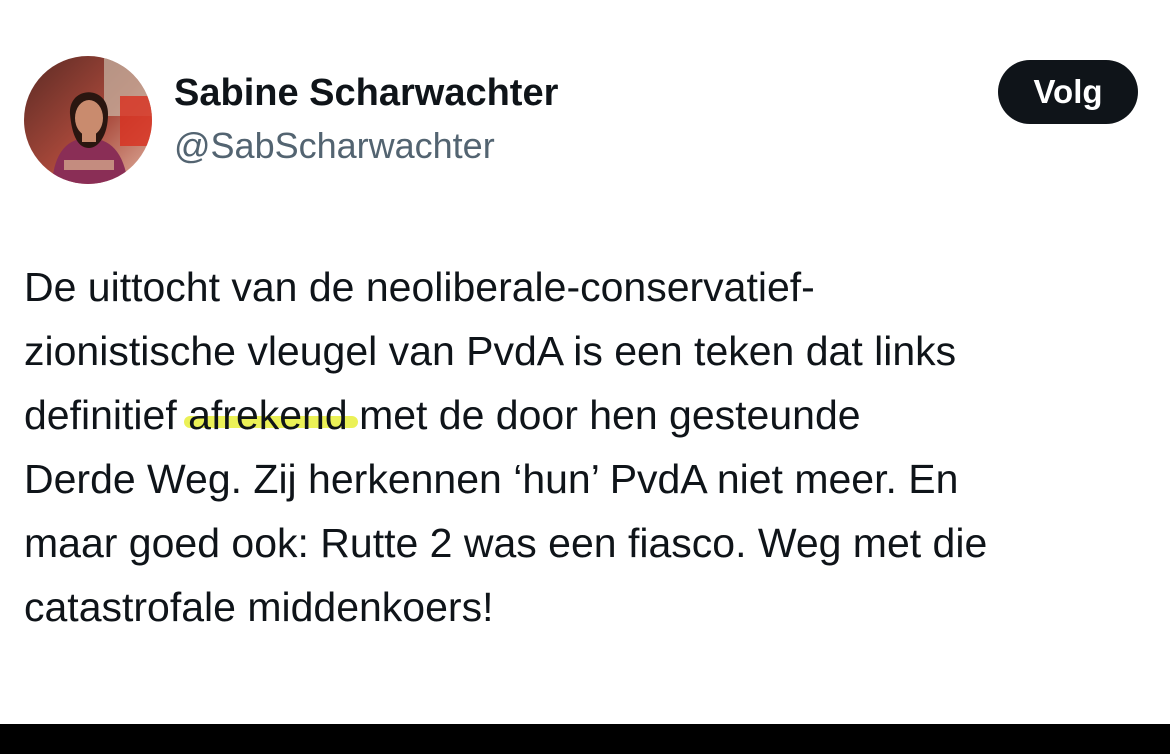 The height and width of the screenshot is (754, 1170). Describe the element at coordinates (589, 607) in the screenshot. I see `tweet-line: catastrofale middenkoers!` at that location.